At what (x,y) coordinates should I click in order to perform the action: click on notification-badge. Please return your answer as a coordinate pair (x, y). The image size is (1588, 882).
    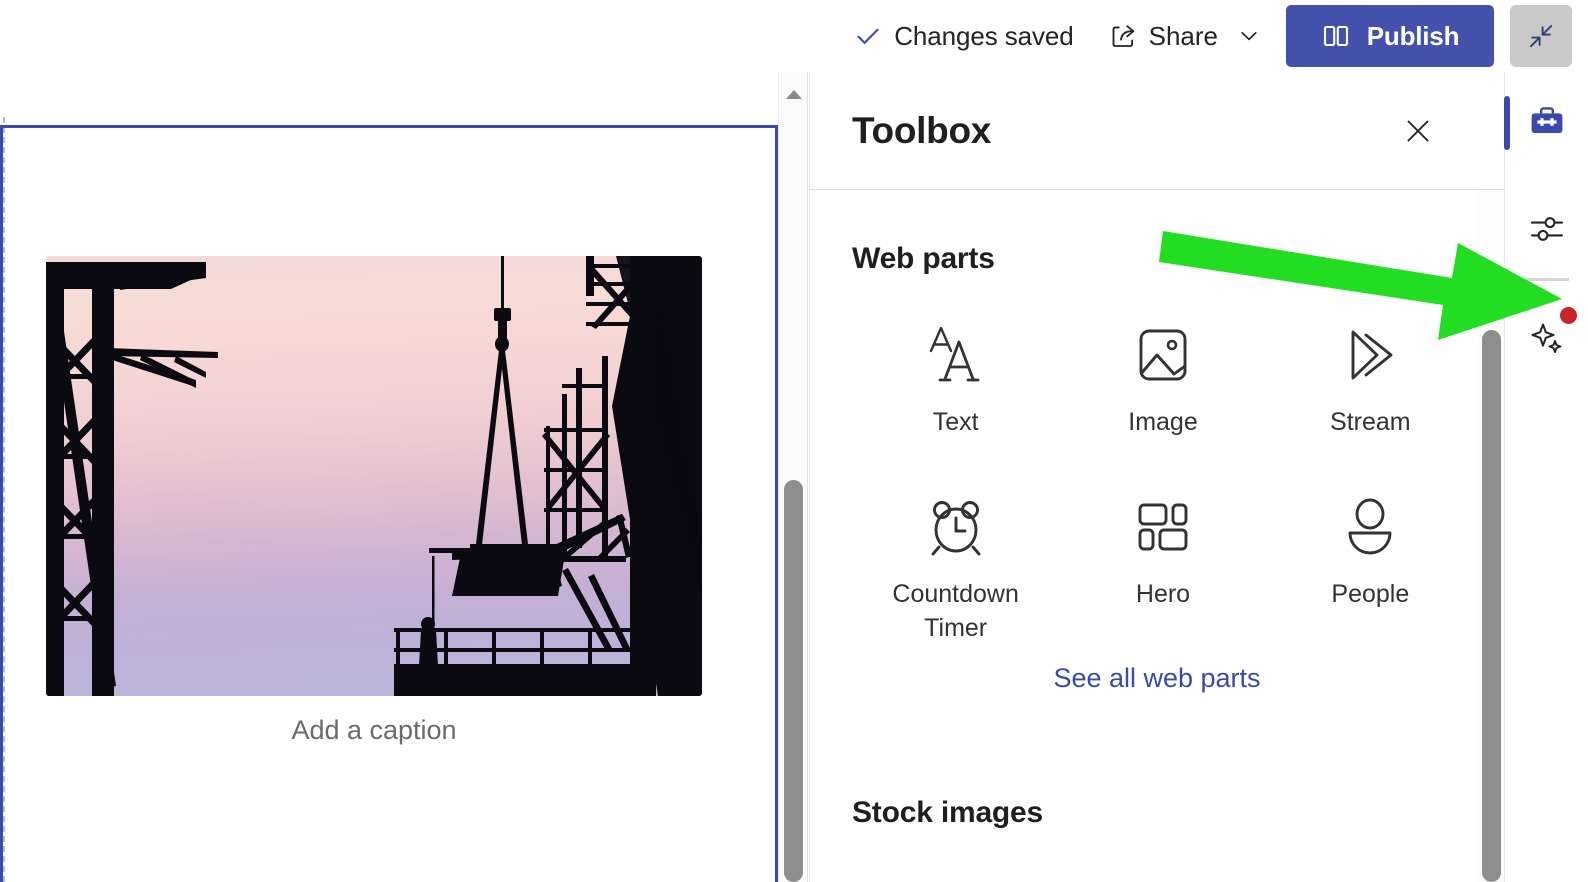
    Looking at the image, I should click on (1568, 315).